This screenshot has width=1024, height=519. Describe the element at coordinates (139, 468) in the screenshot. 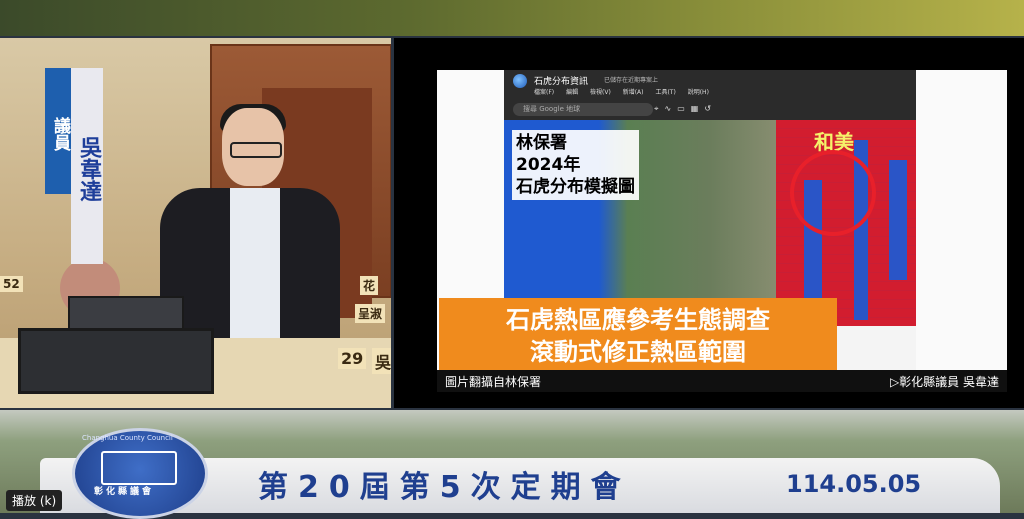

I see `council-building-icon` at that location.